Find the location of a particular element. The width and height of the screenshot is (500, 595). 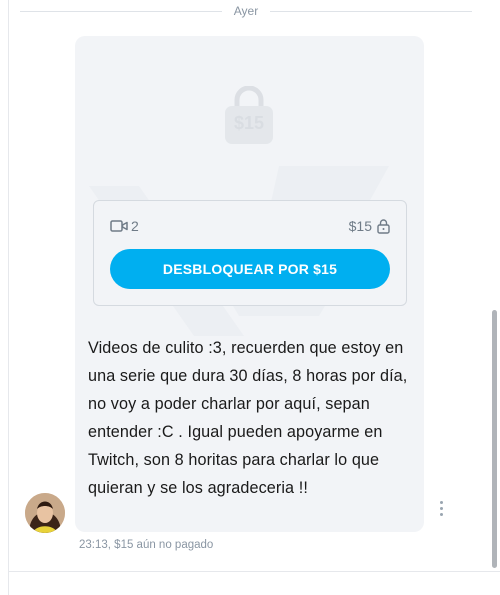

price-lock: $15 is located at coordinates (369, 226).